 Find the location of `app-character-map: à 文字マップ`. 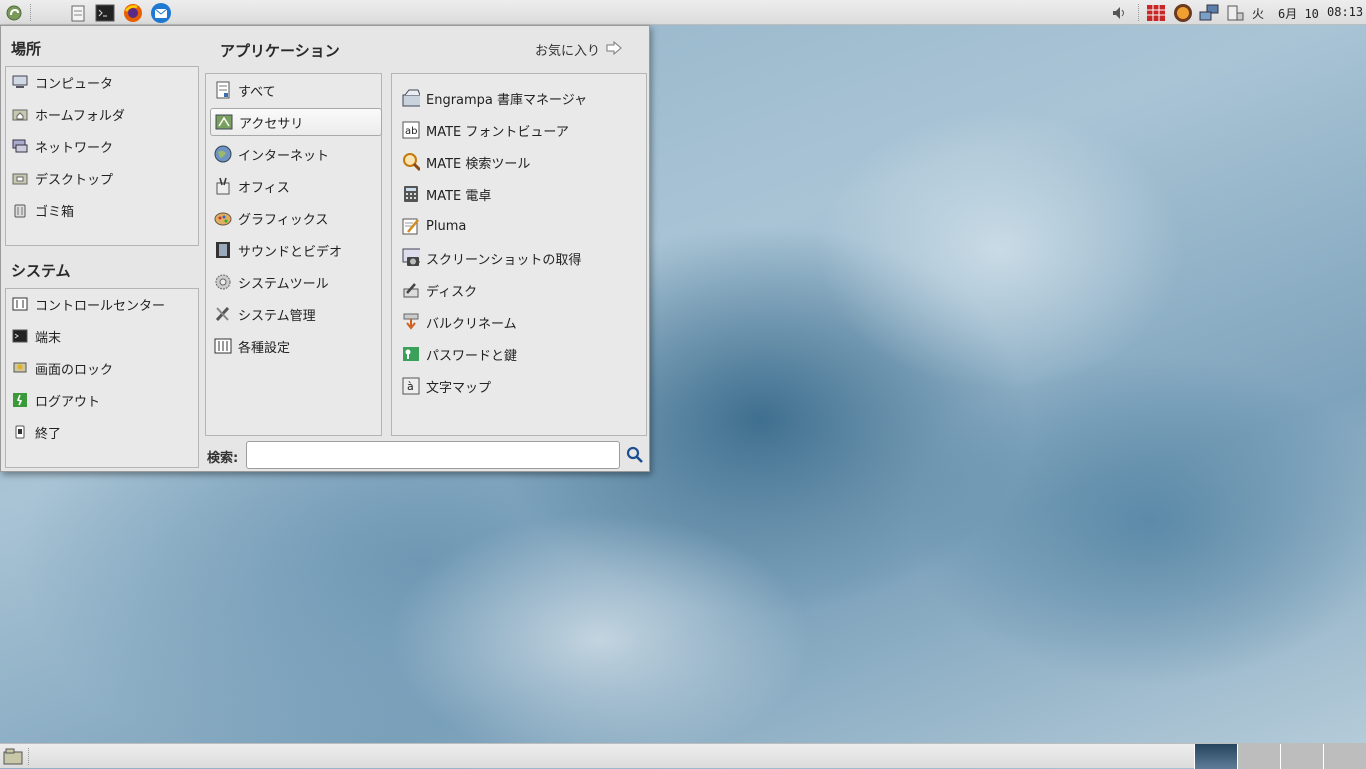

app-character-map: à 文字マップ is located at coordinates (446, 386).